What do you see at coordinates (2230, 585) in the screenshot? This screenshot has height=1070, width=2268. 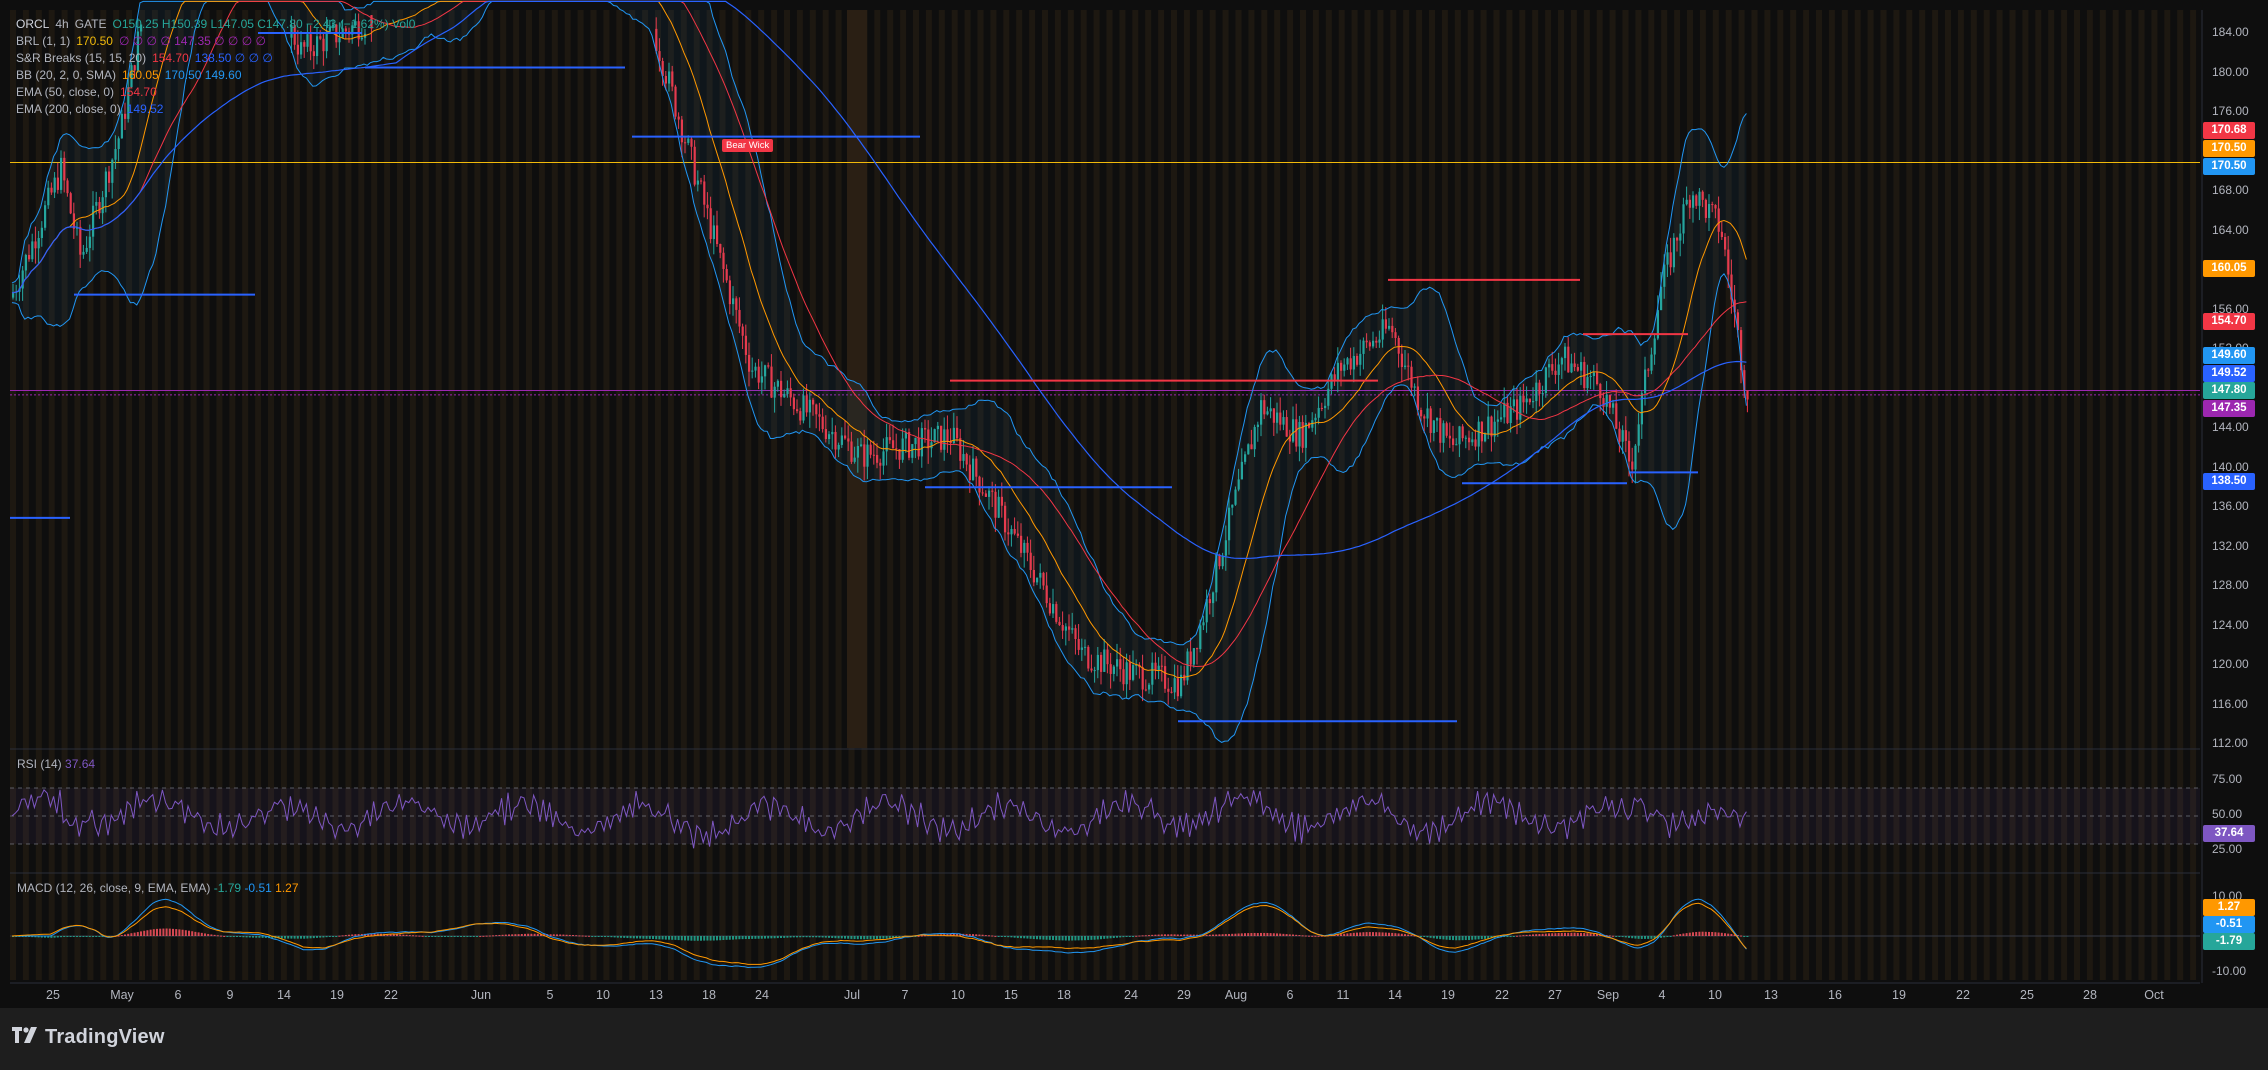 I see `price-axis-tick: 128.00` at bounding box center [2230, 585].